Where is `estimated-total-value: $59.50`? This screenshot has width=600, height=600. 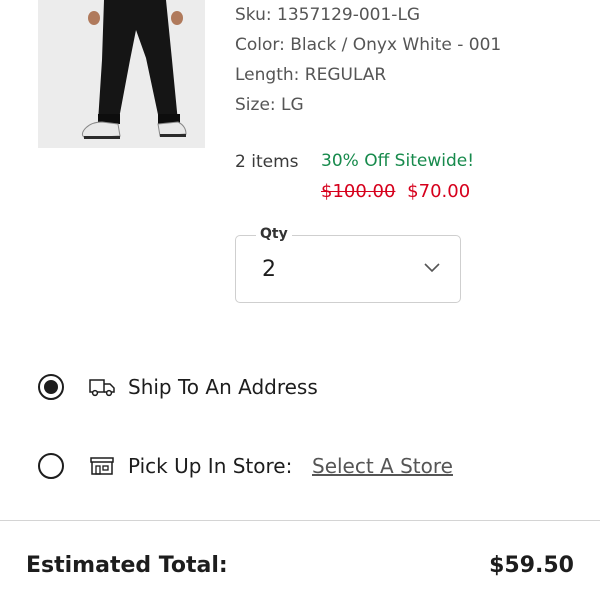 estimated-total-value: $59.50 is located at coordinates (531, 565).